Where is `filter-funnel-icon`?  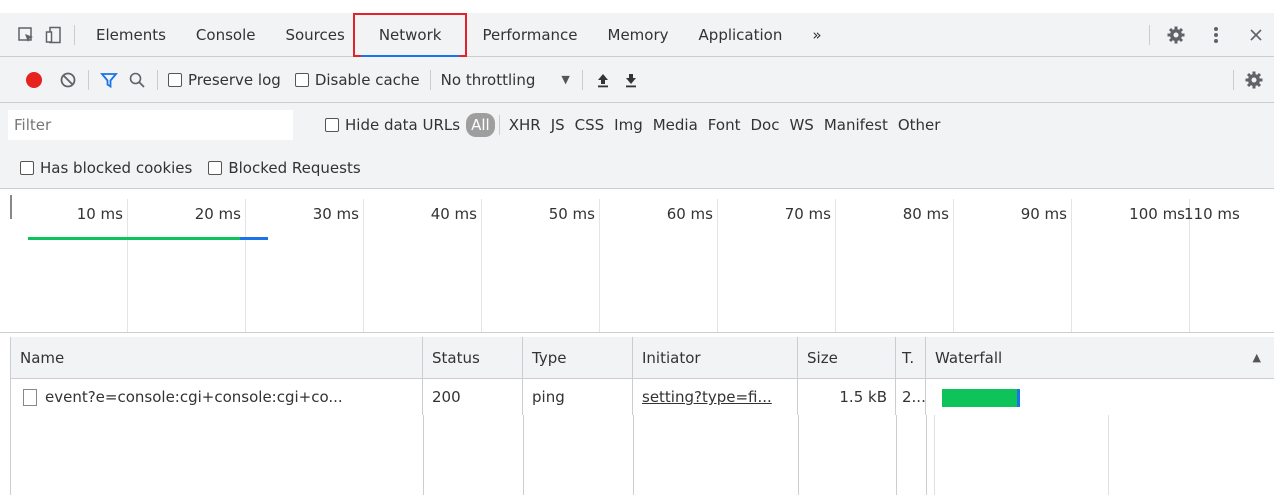
filter-funnel-icon is located at coordinates (109, 80).